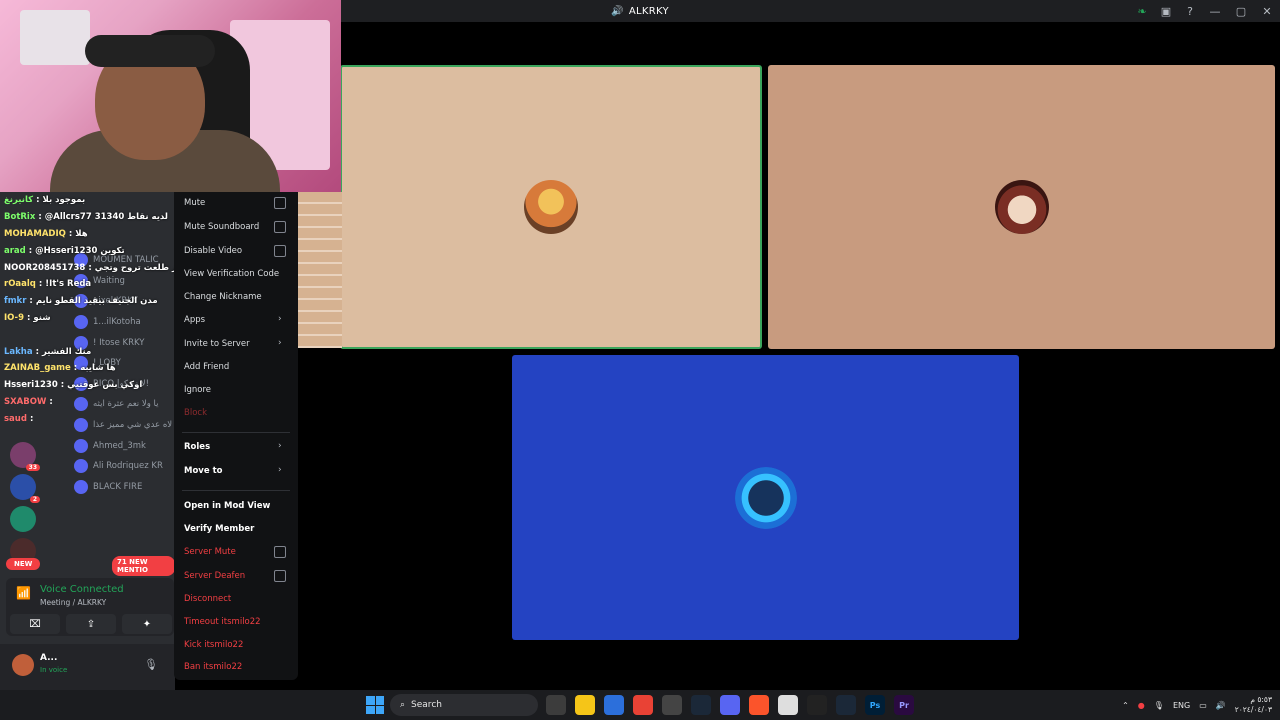 The height and width of the screenshot is (720, 1280). What do you see at coordinates (223, 297) in the screenshot?
I see `menu-item-change-nickname: Change Nickname` at bounding box center [223, 297].